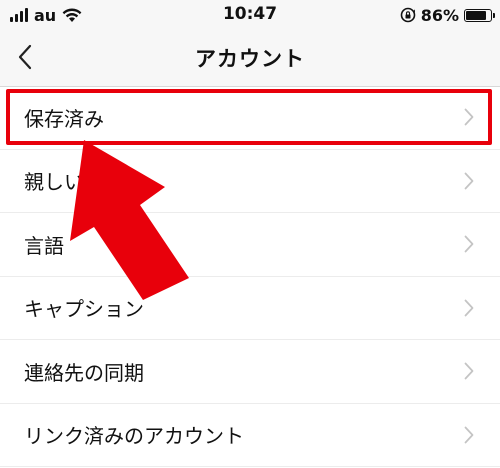 The height and width of the screenshot is (468, 500). I want to click on status-bar: au 10:47 86%, so click(250, 15).